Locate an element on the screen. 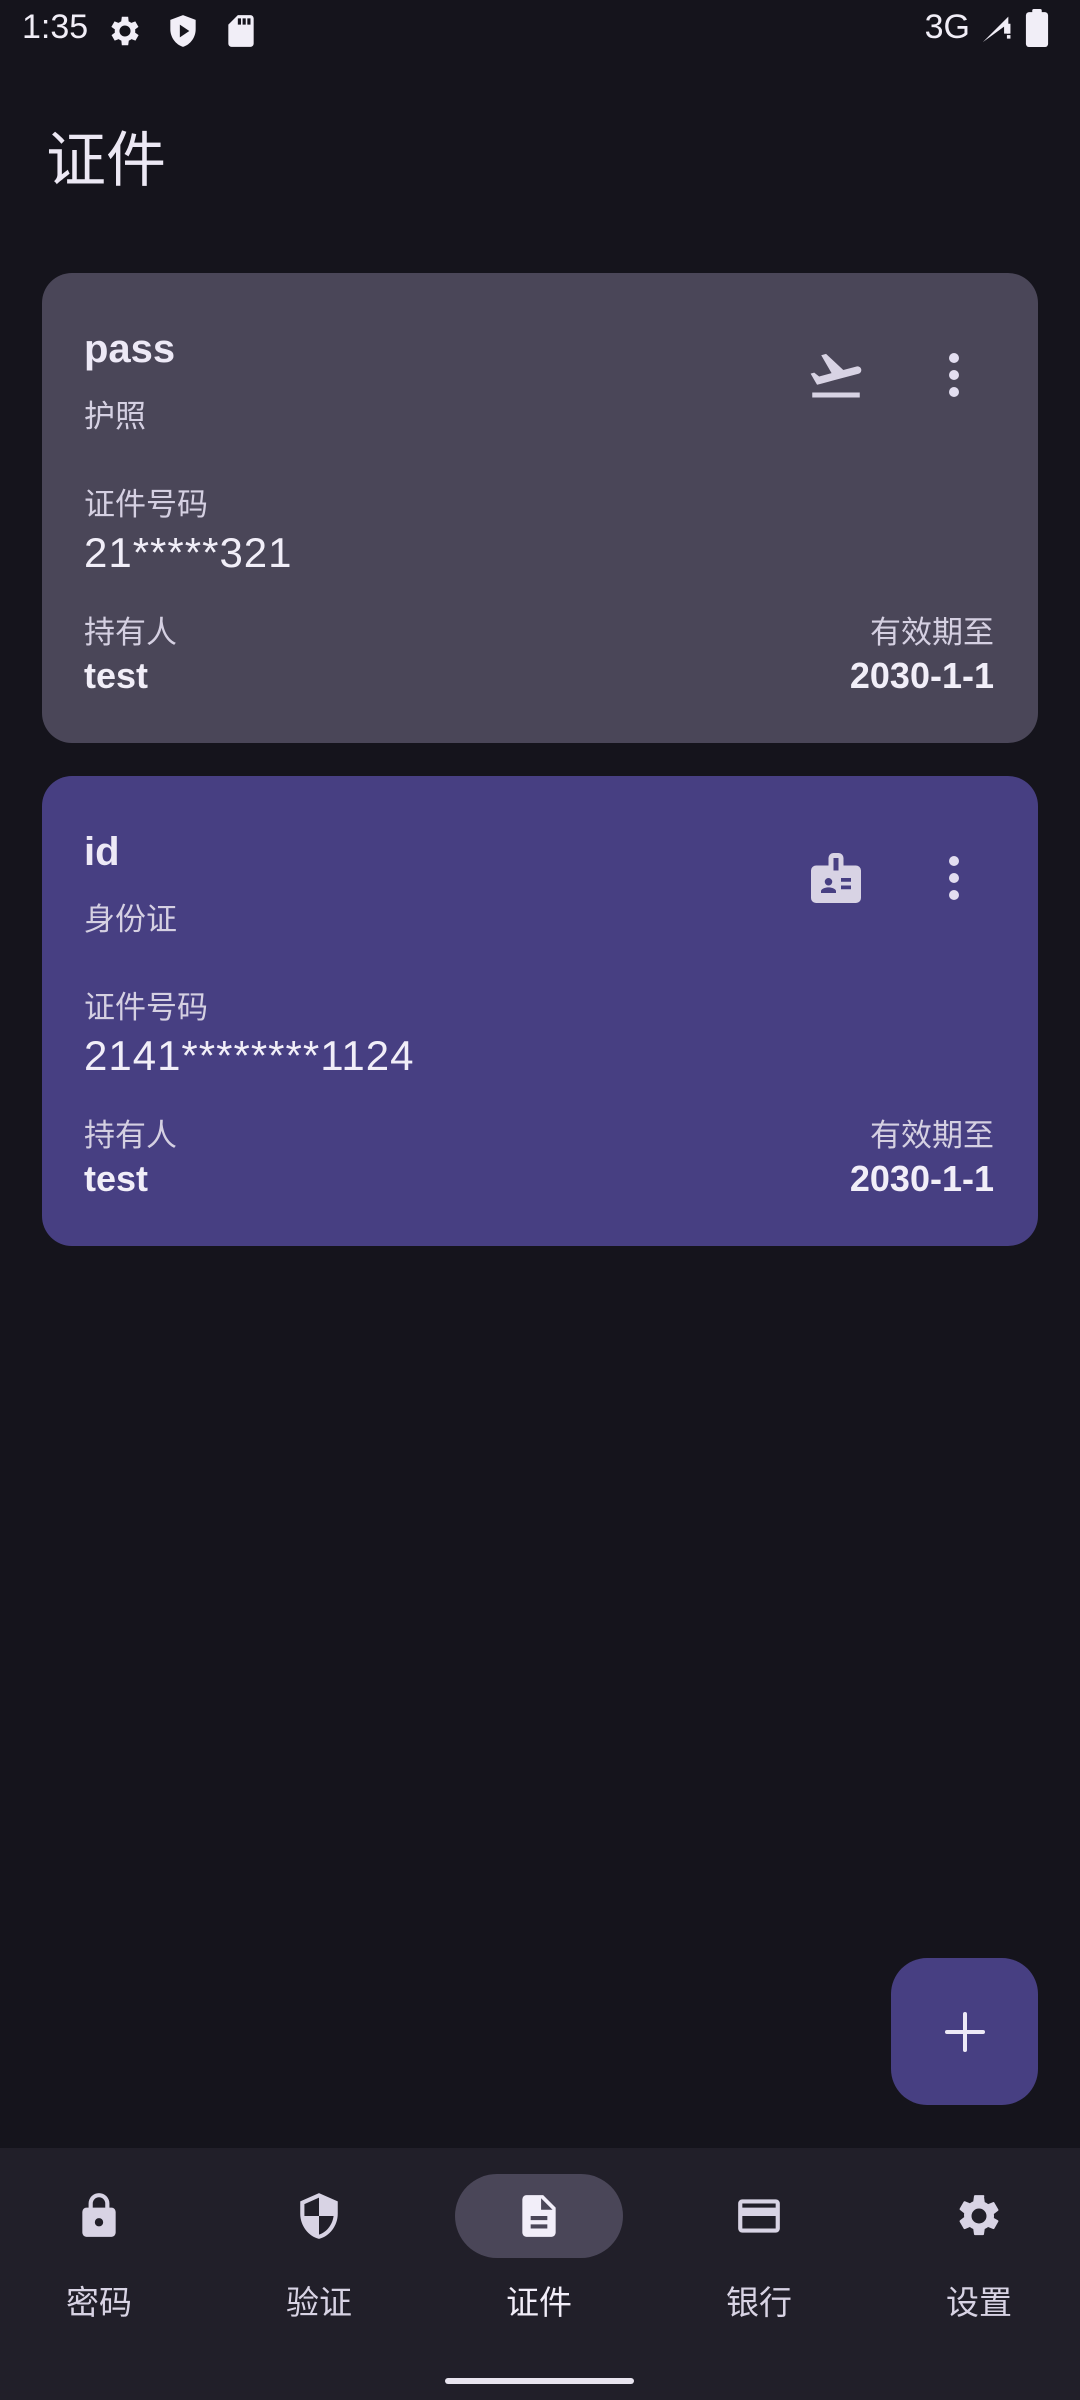 The image size is (1080, 2400). nav-label: 证件 is located at coordinates (539, 2302).